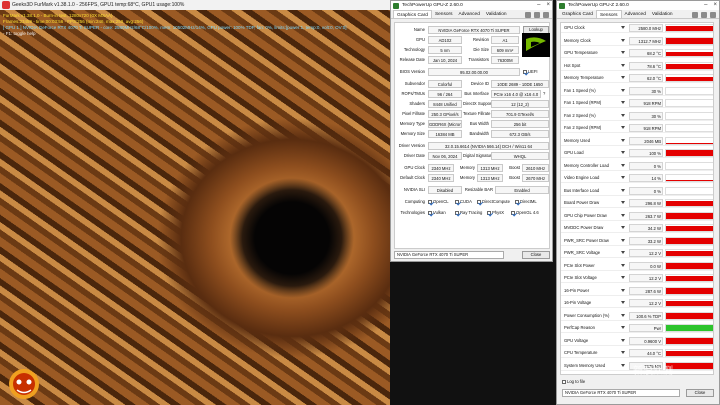 The height and width of the screenshot is (405, 720). What do you see at coordinates (580, 90) in the screenshot?
I see `sensor-name: Fan 1 Speed (%)` at bounding box center [580, 90].